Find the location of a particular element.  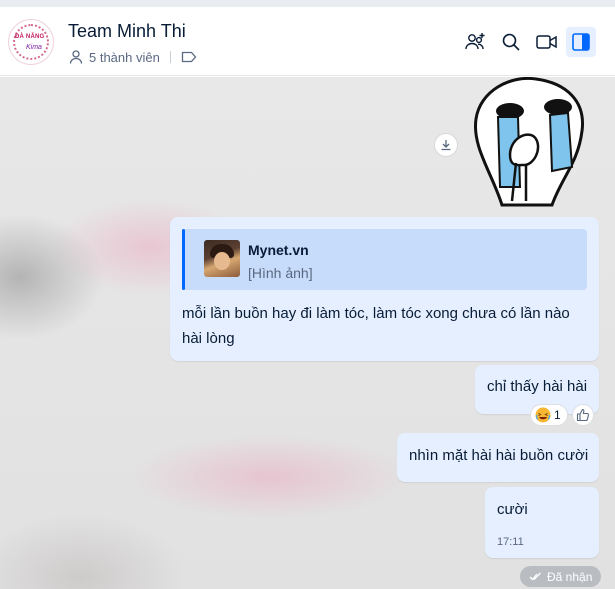

reaction-bar: 1 is located at coordinates (562, 415).